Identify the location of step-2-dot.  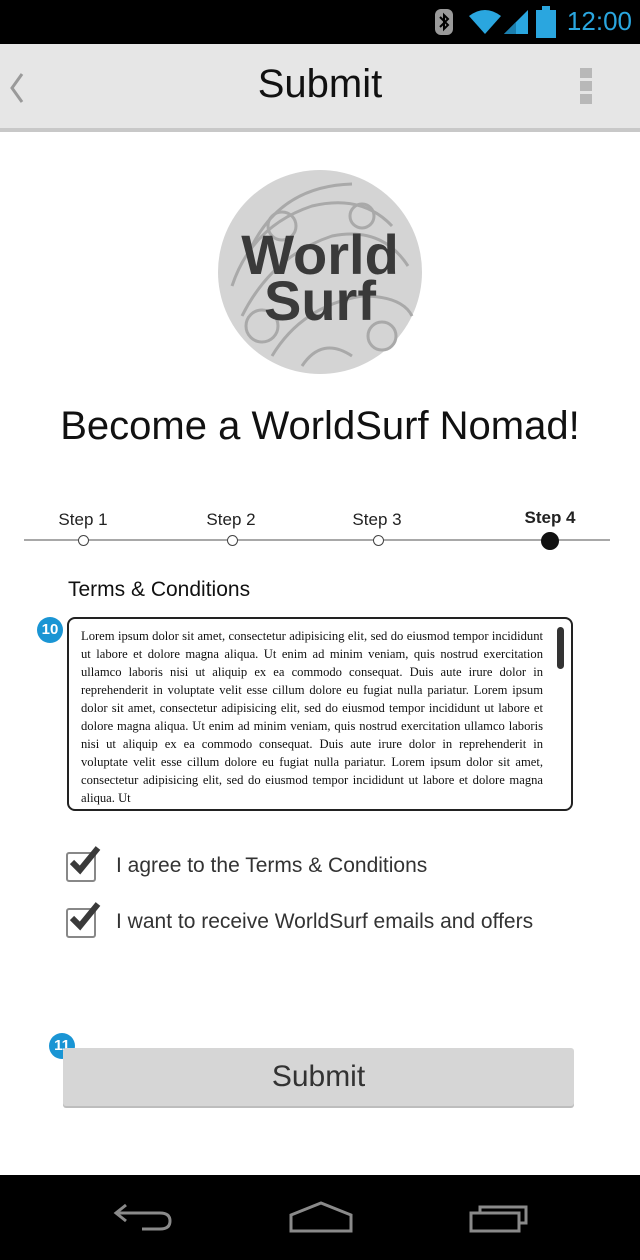
(232, 540).